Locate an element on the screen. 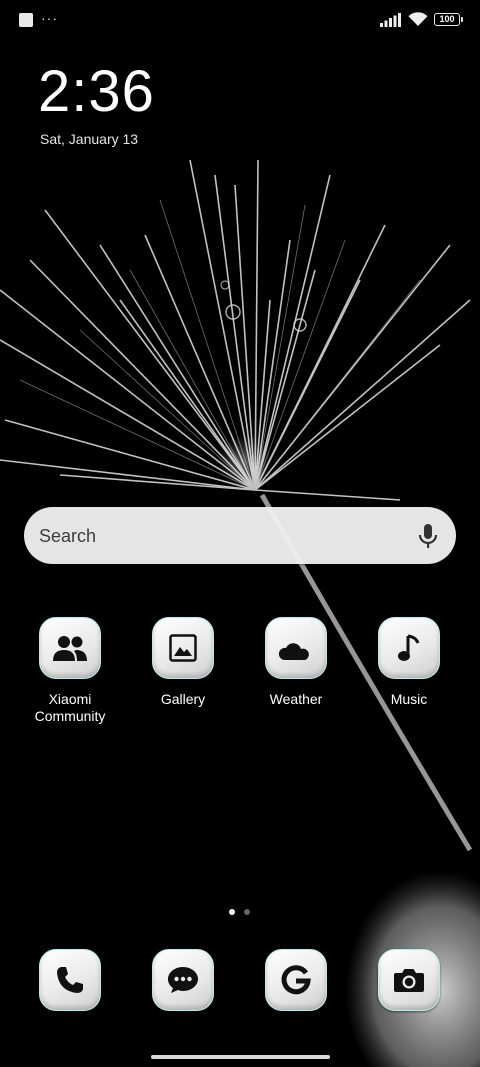 The height and width of the screenshot is (1067, 480). app-xiaomi-community: Xiaomi Community is located at coordinates (70, 671).